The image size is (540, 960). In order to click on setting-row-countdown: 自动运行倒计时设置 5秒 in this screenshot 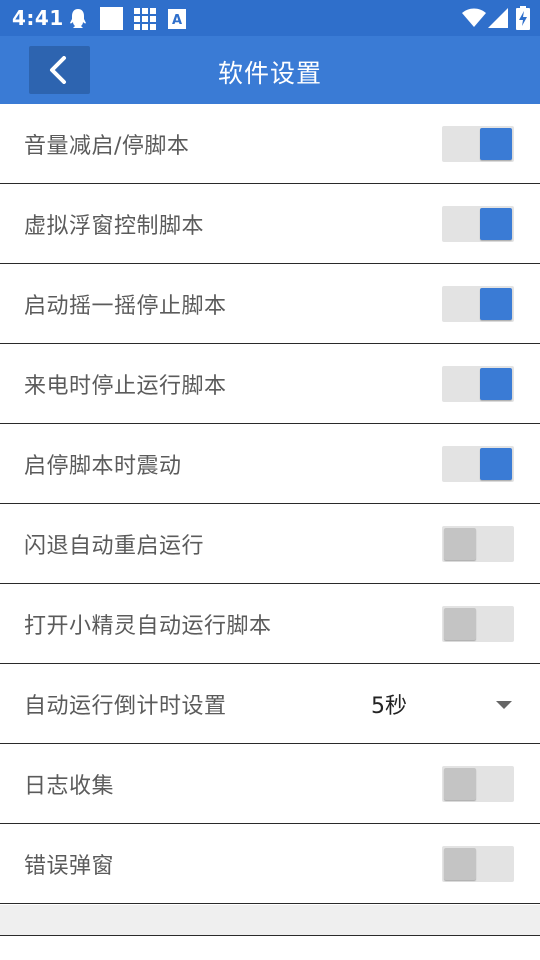, I will do `click(270, 704)`.